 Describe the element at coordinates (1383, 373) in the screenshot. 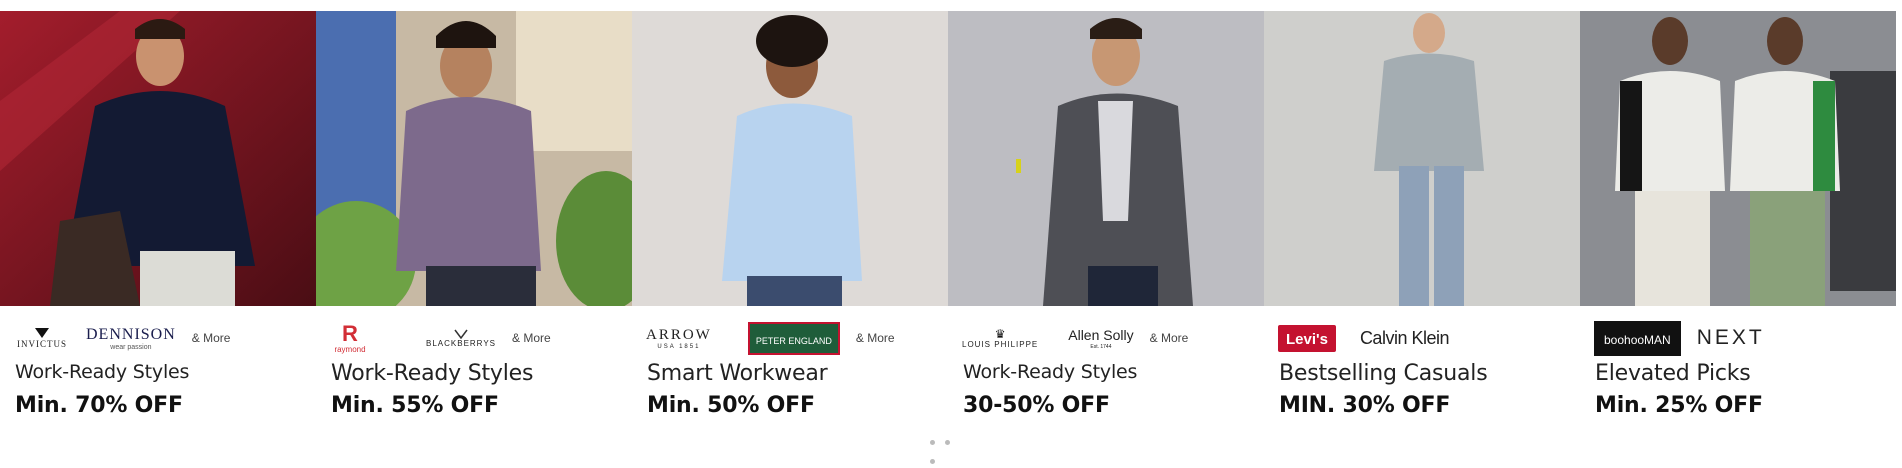

I see `card-title: Bestselling Casuals` at that location.